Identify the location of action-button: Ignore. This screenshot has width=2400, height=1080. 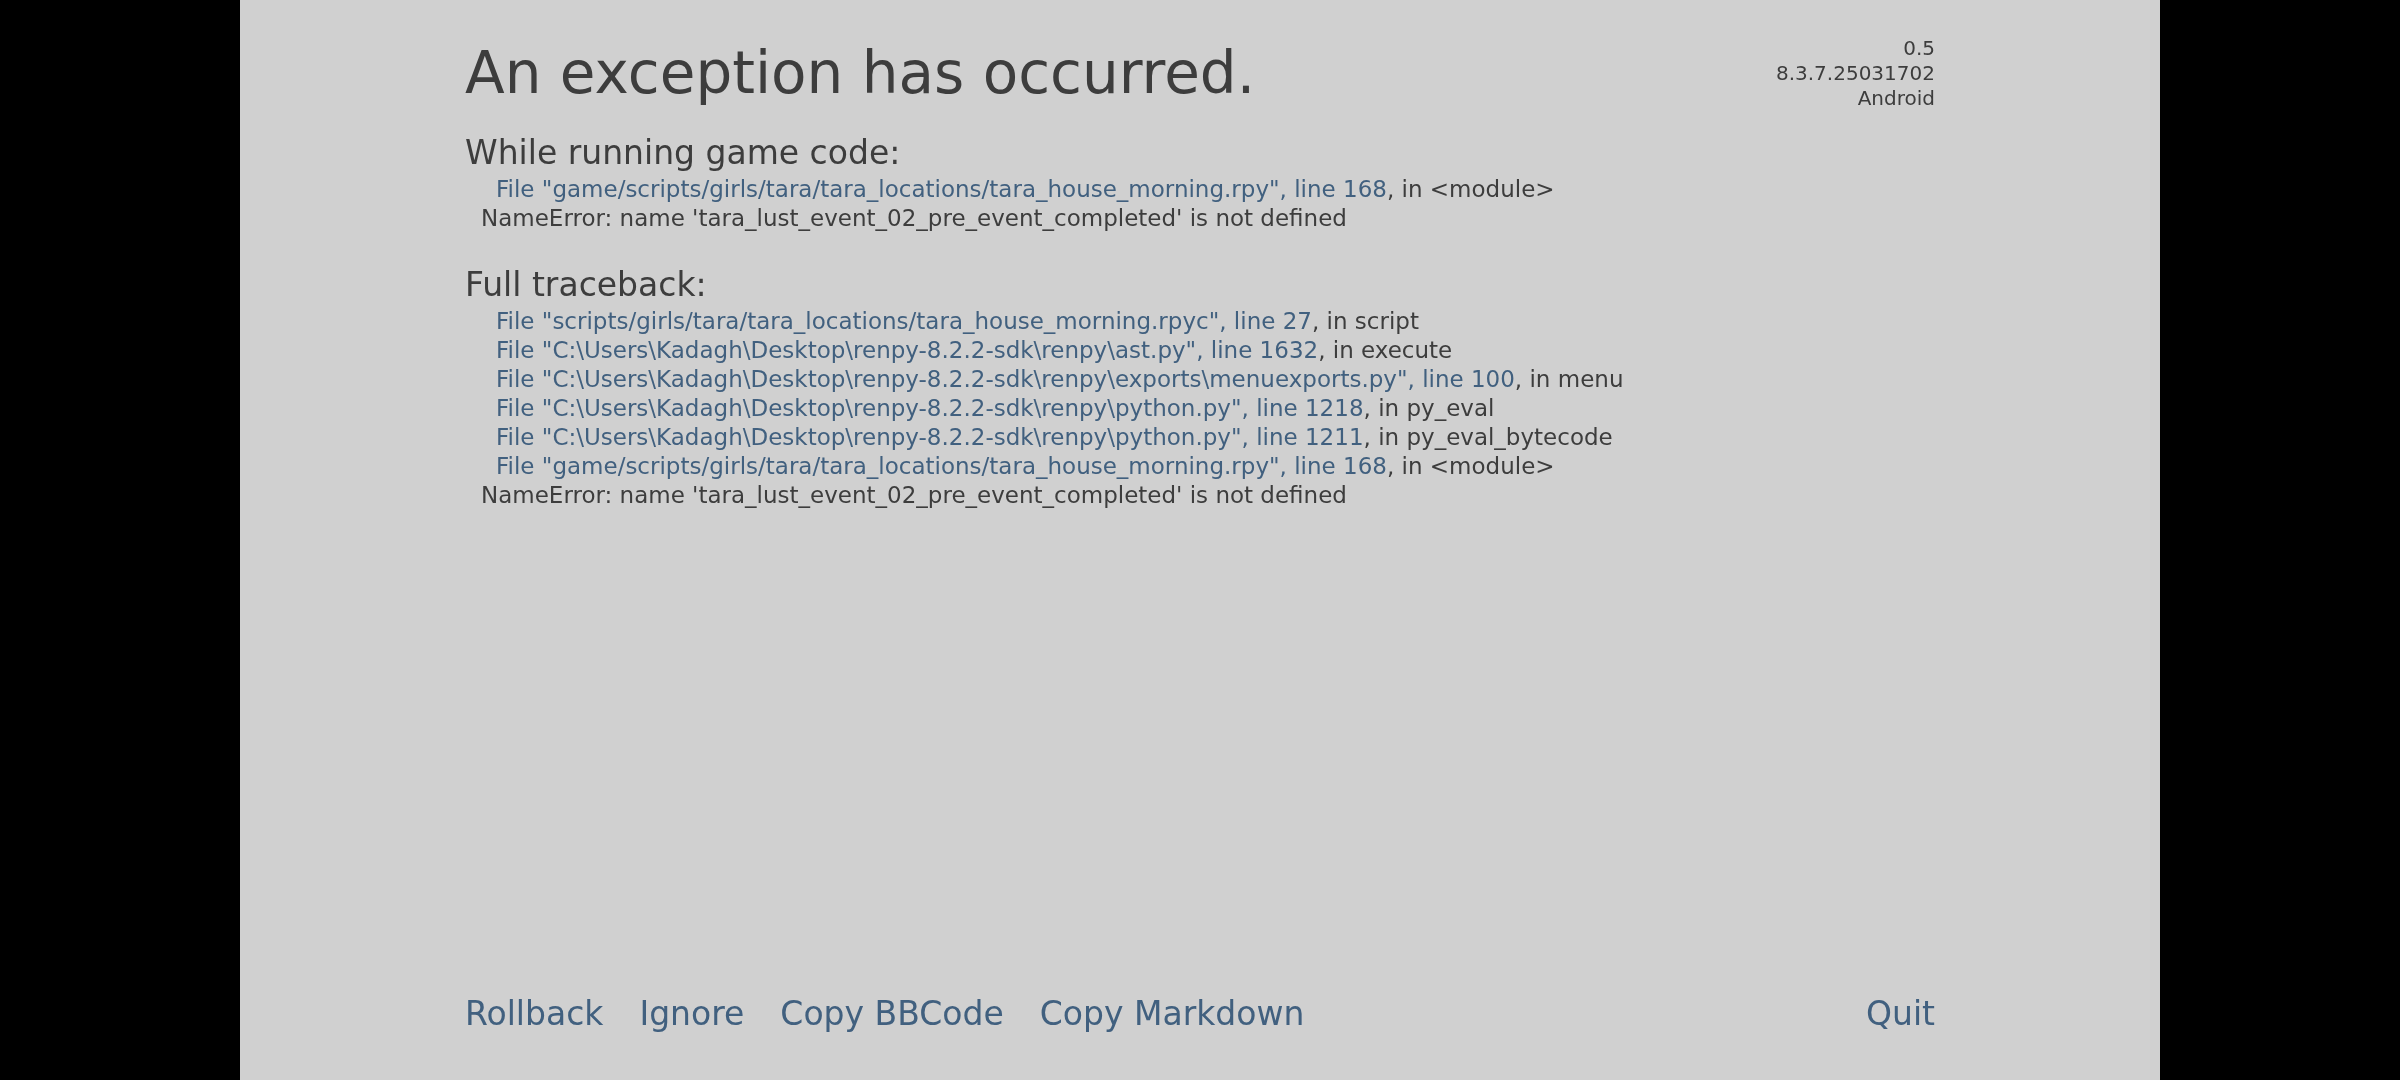
(692, 1014).